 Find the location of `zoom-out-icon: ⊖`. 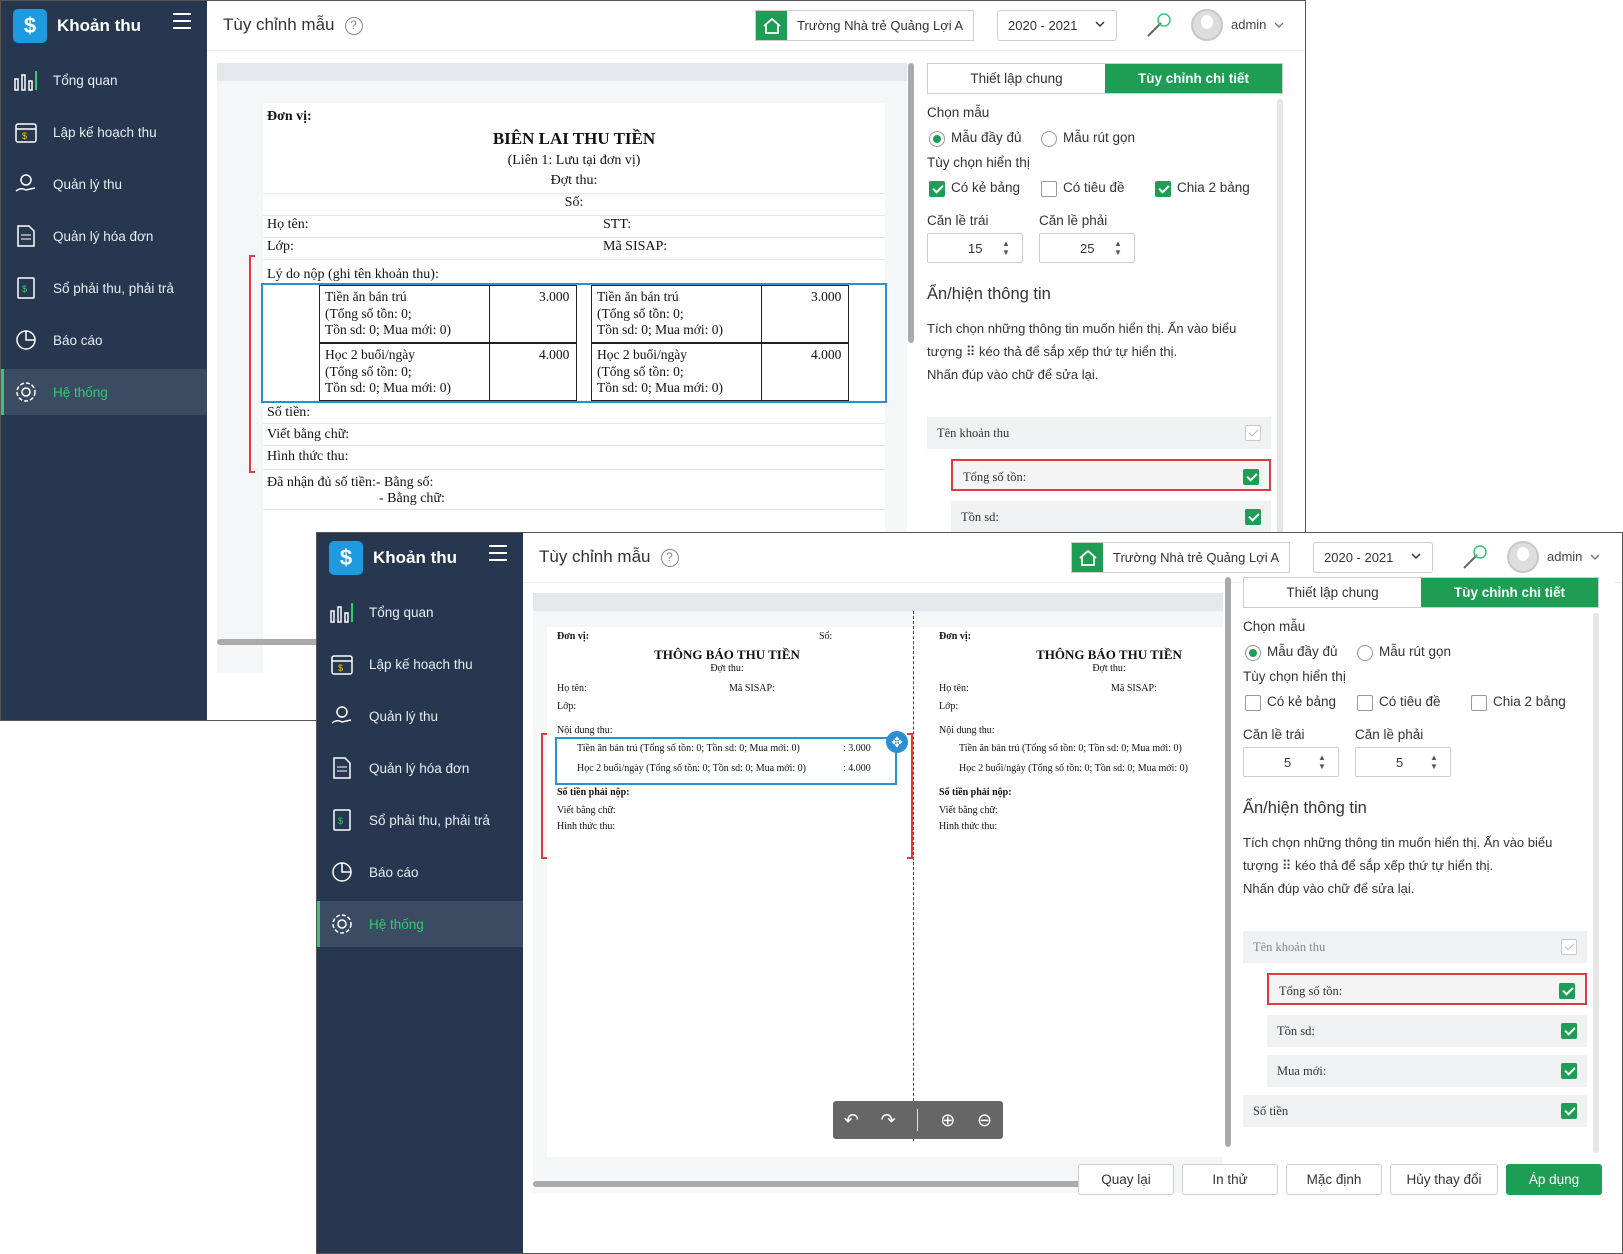

zoom-out-icon: ⊖ is located at coordinates (984, 1120).